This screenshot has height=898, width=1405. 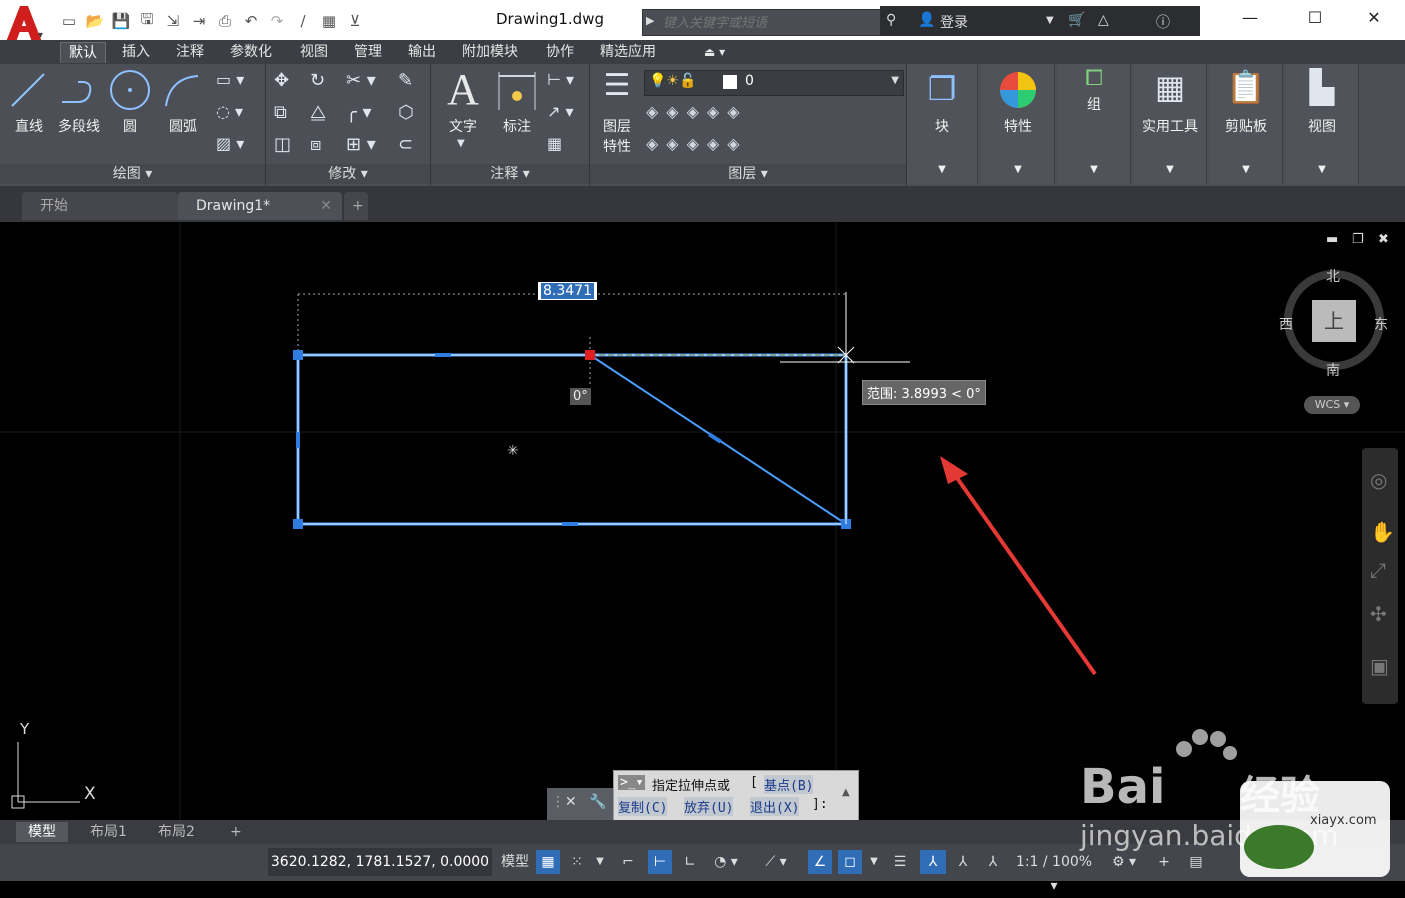 What do you see at coordinates (1333, 276) in the screenshot?
I see `compass-north: 北` at bounding box center [1333, 276].